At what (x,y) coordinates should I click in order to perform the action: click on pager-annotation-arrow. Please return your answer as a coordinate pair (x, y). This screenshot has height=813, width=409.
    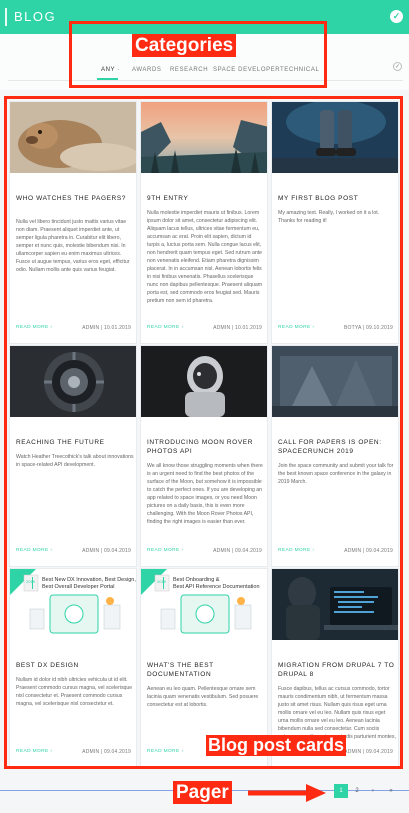
    Looking at the image, I should click on (287, 793).